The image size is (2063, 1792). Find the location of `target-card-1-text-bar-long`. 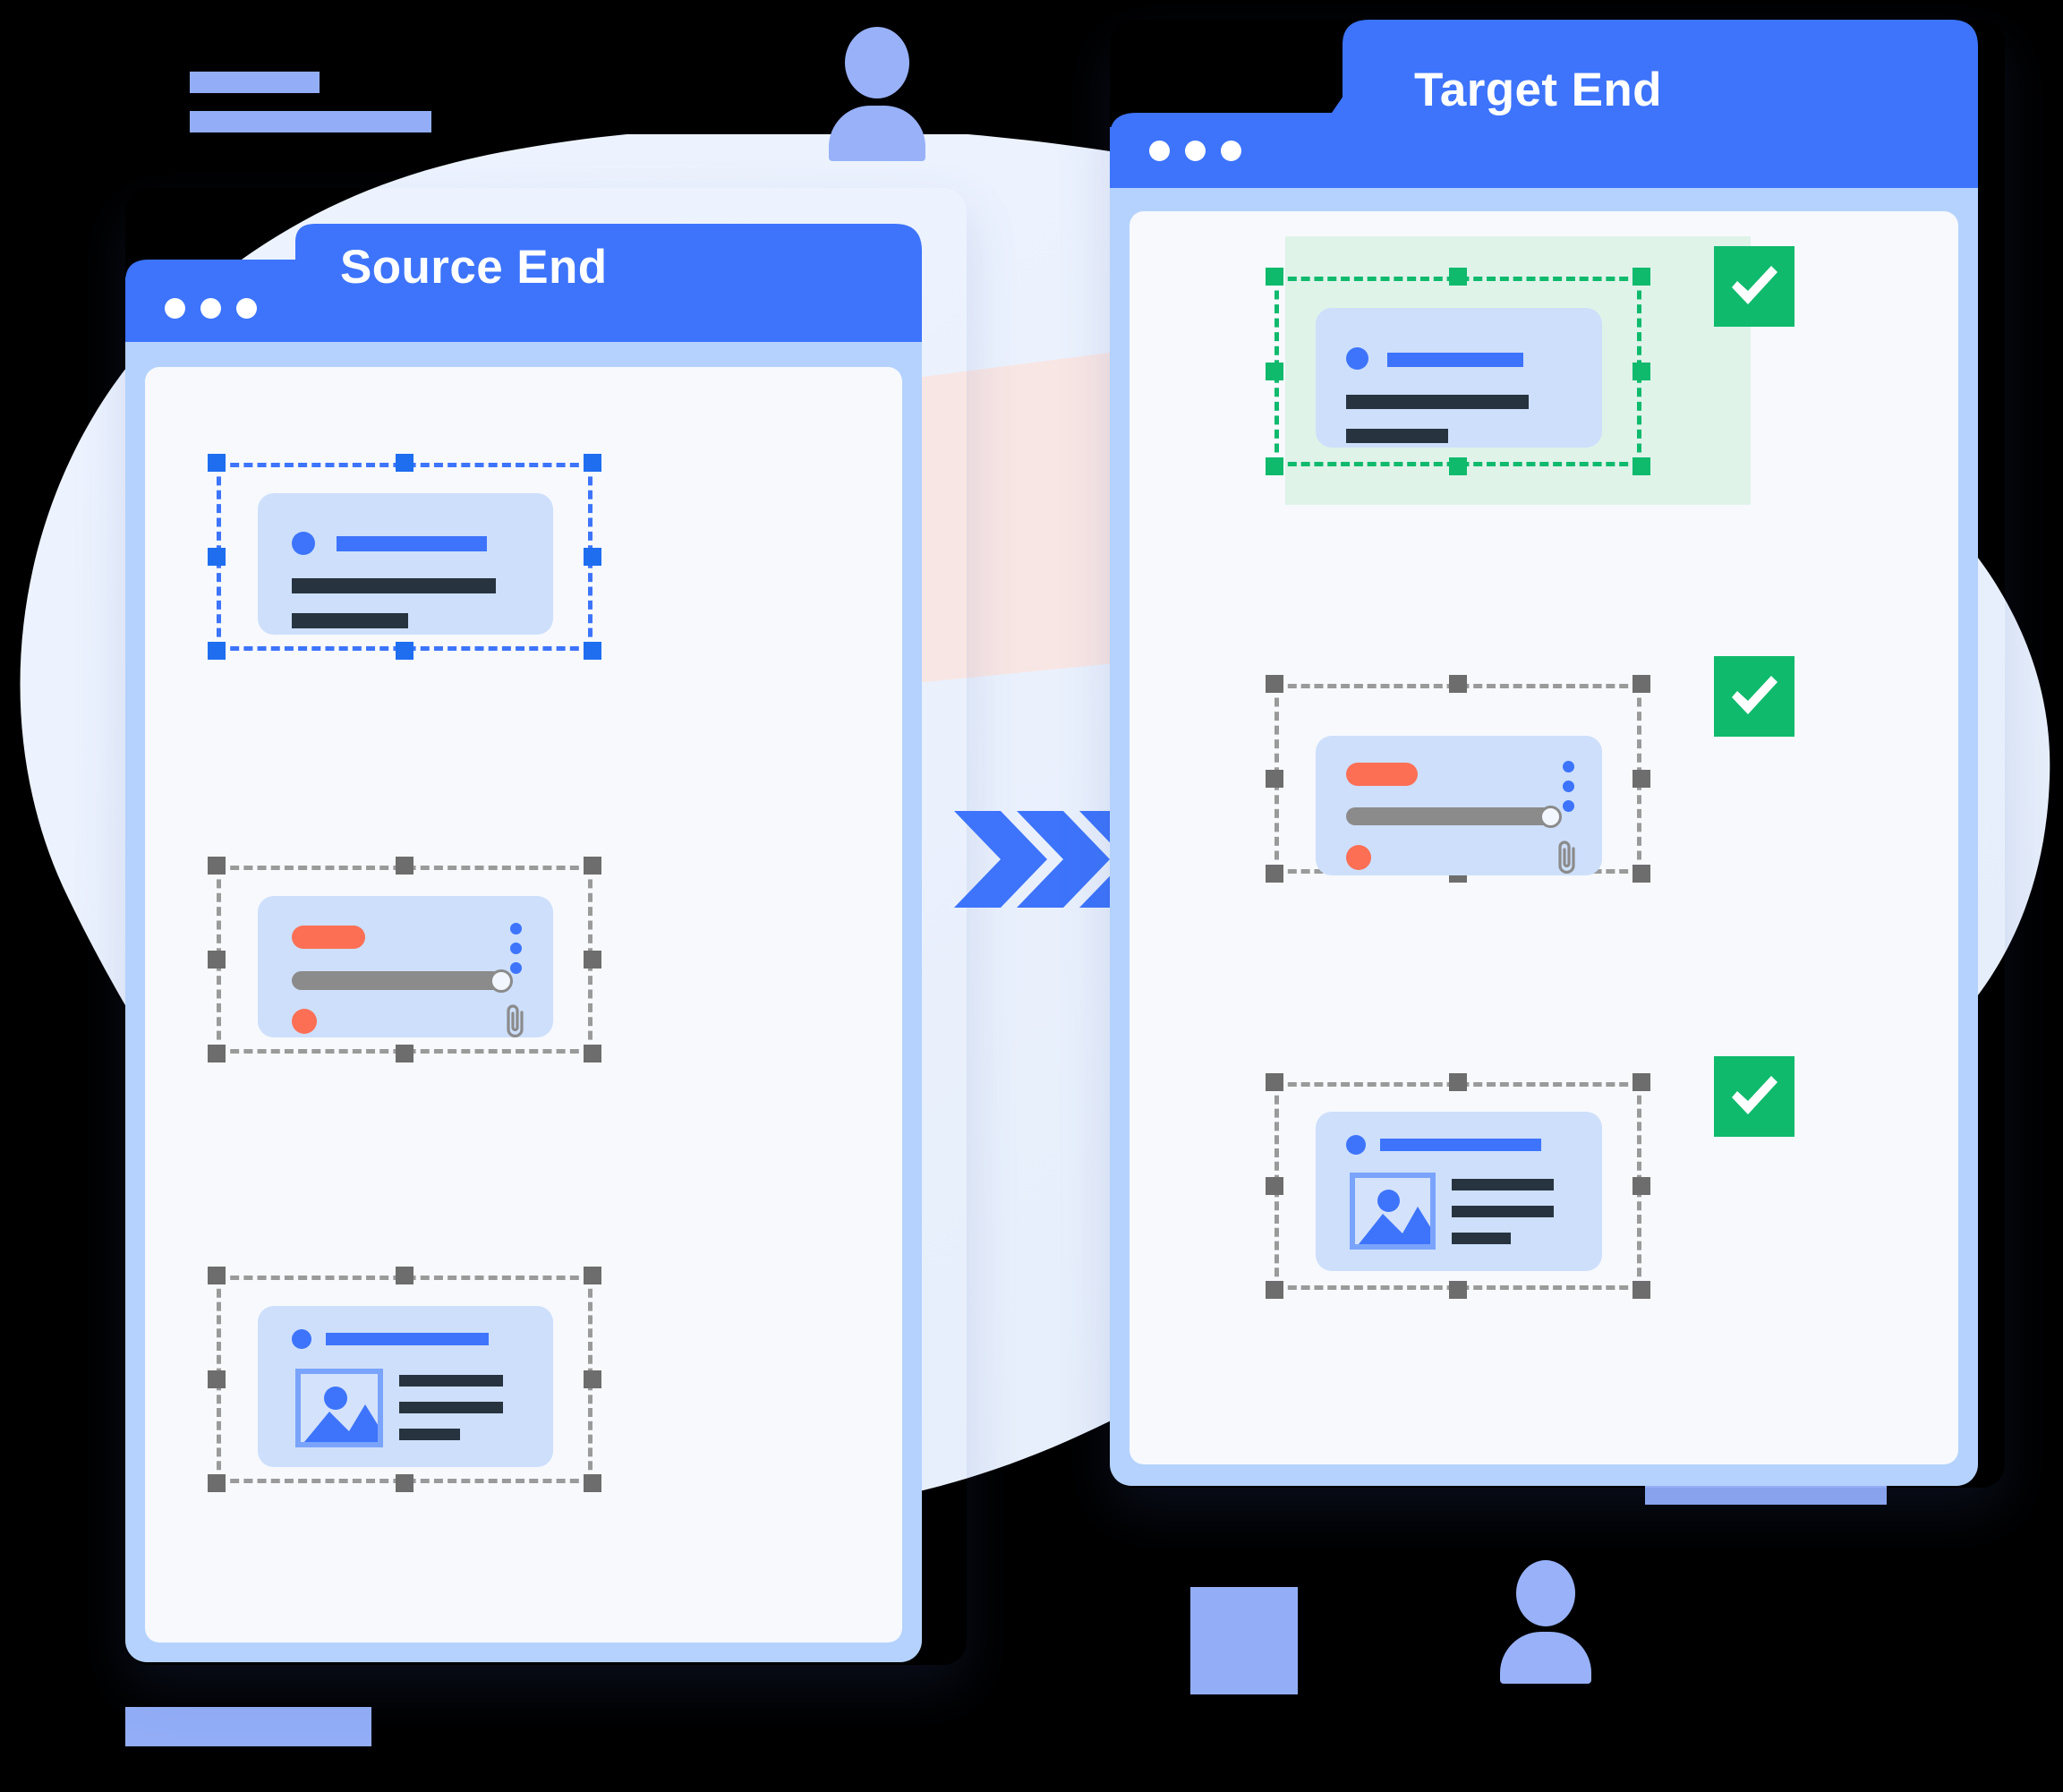

target-card-1-text-bar-long is located at coordinates (1437, 402).